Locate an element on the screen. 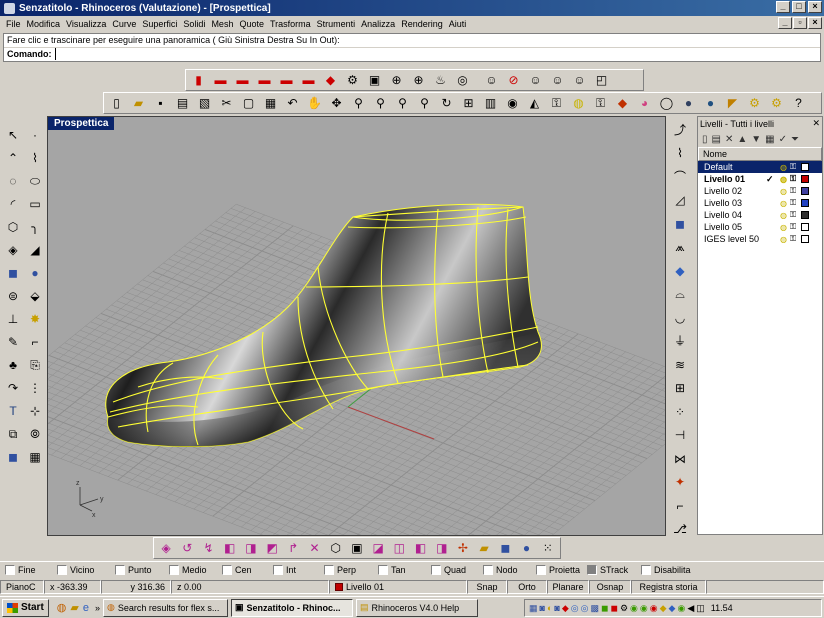  viewport-title: Prospettica is located at coordinates (81, 123).